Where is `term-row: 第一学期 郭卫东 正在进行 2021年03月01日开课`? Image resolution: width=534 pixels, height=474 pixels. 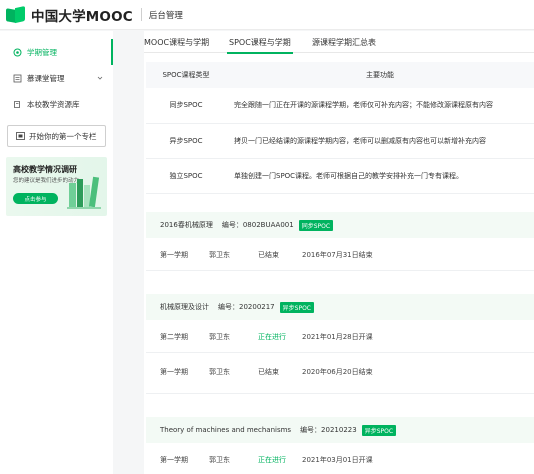
term-row: 第一学期 郭卫东 正在进行 2021年03月01日开课 is located at coordinates (340, 458).